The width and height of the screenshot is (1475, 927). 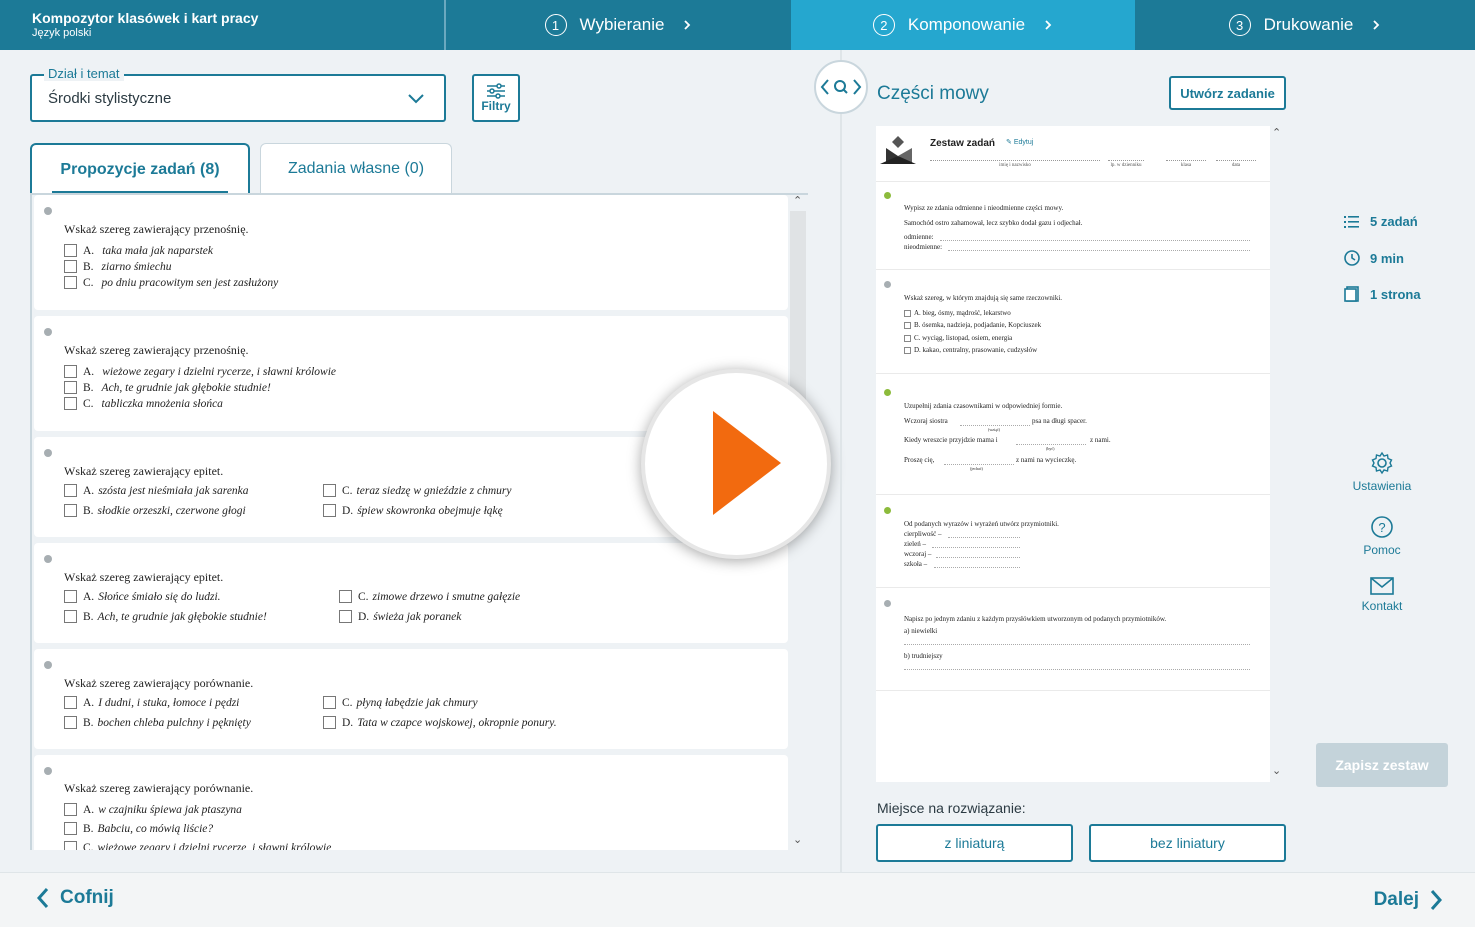 I want to click on create-task-button: Utwórz zadanie, so click(x=1227, y=93).